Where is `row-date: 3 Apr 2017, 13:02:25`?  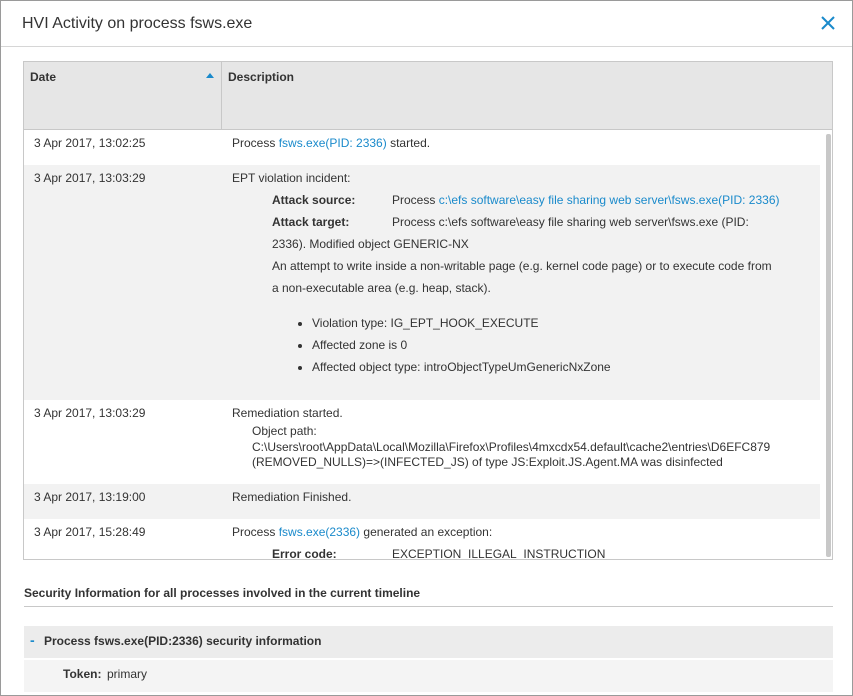 row-date: 3 Apr 2017, 13:02:25 is located at coordinates (90, 143).